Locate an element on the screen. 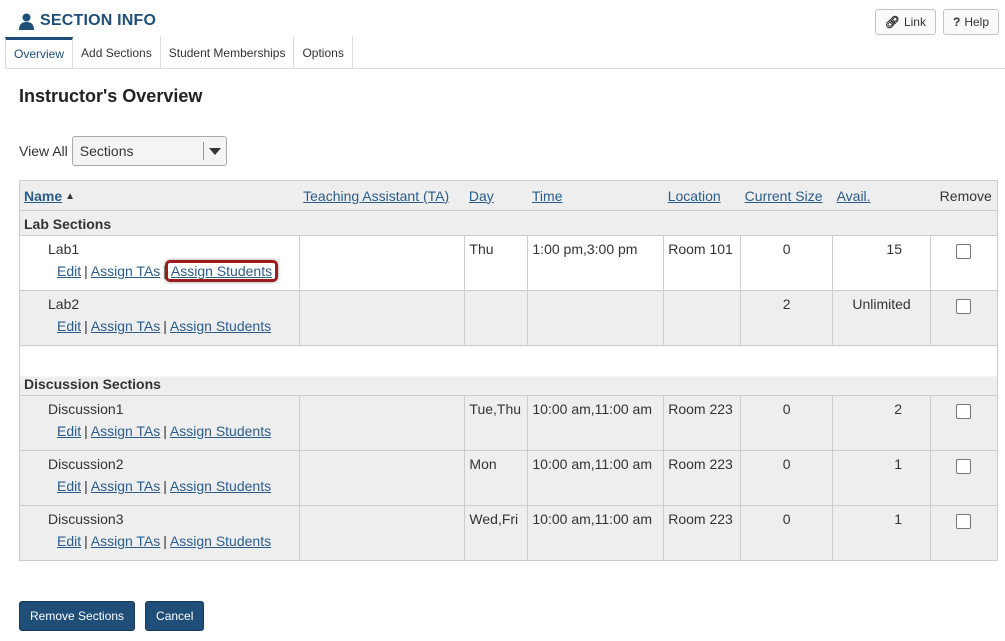 Image resolution: width=1005 pixels, height=641 pixels. col-day: Day is located at coordinates (496, 195).